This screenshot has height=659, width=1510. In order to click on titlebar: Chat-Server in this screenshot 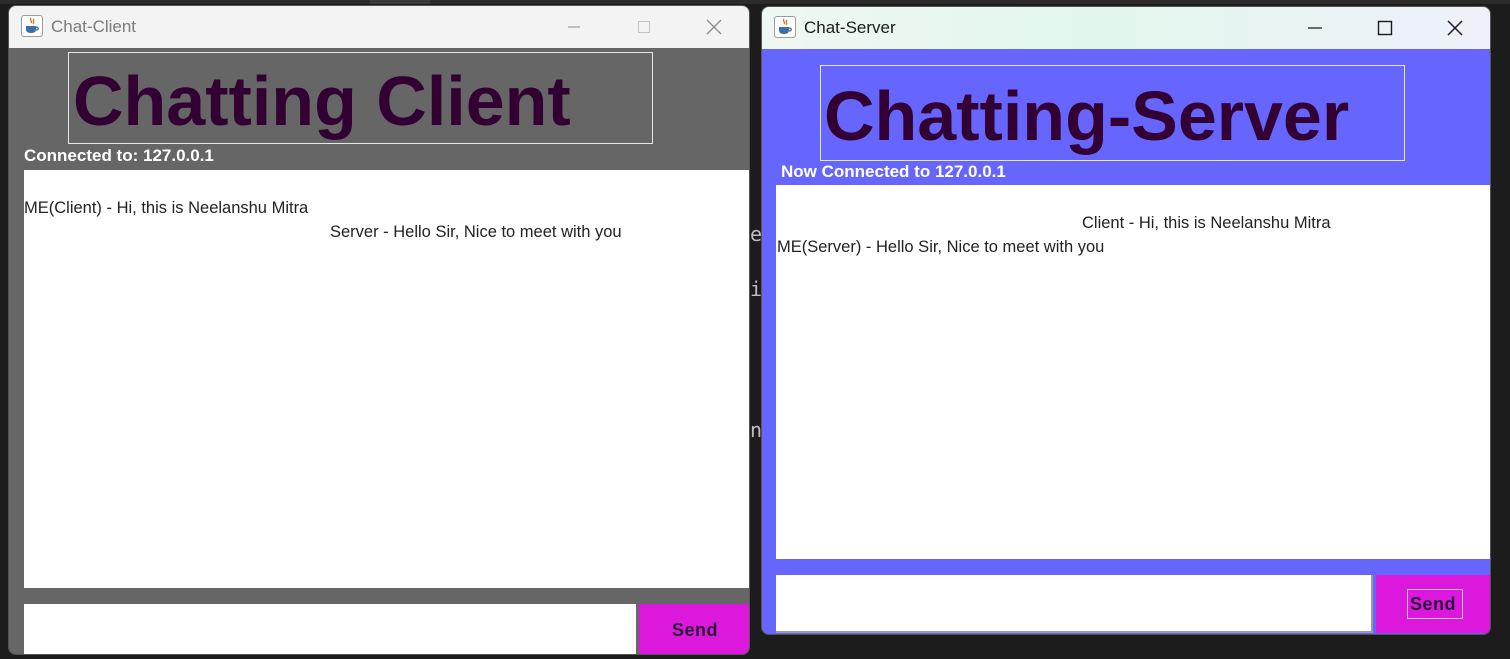, I will do `click(1126, 28)`.